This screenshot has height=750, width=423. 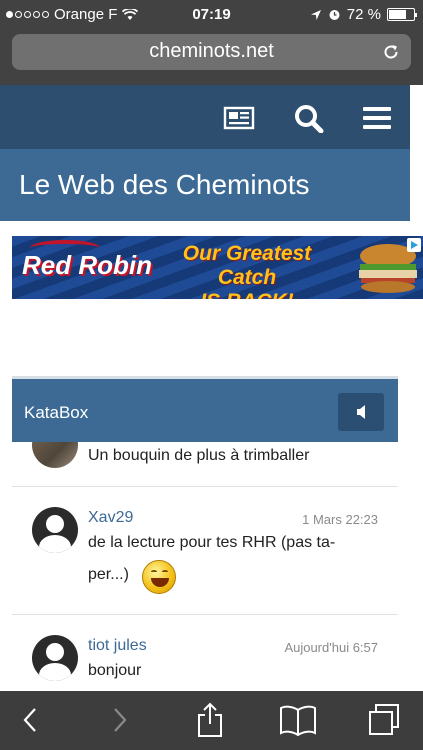 What do you see at coordinates (108, 574) in the screenshot?
I see `message-text-continued: per...)` at bounding box center [108, 574].